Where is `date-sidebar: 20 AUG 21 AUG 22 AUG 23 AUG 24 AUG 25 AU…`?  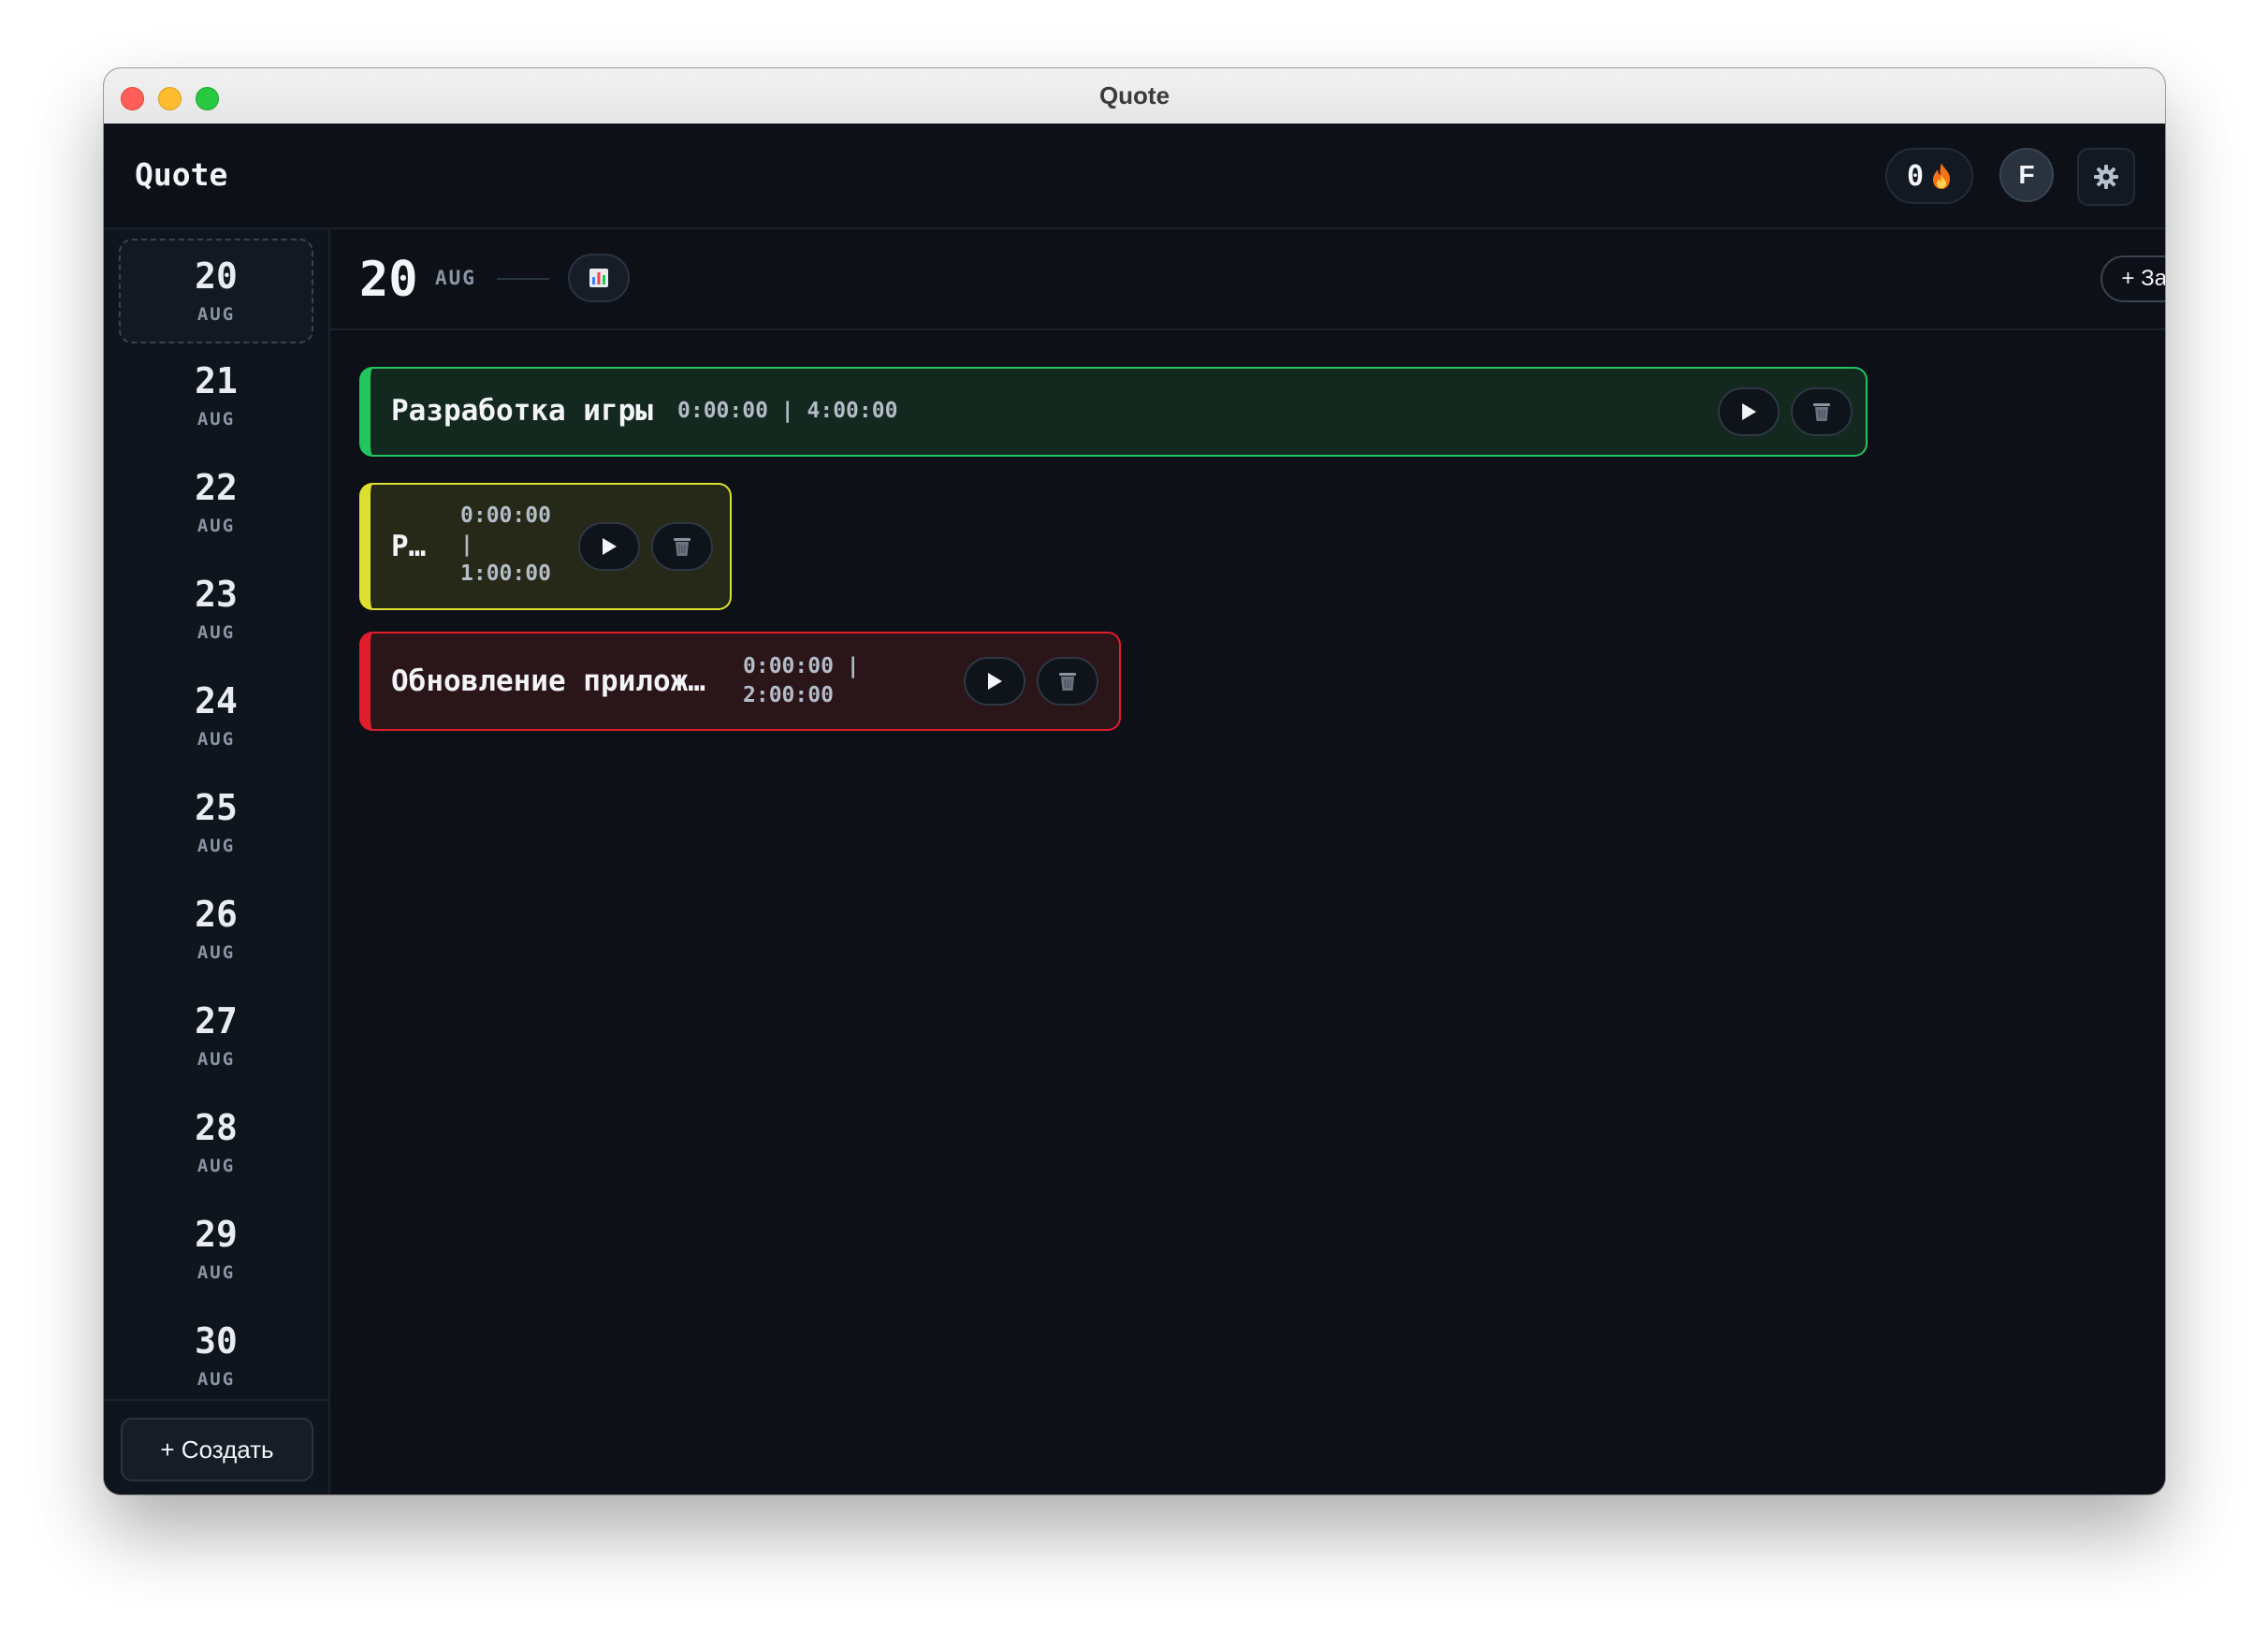 date-sidebar: 20 AUG 21 AUG 22 AUG 23 AUG 24 AUG 25 AU… is located at coordinates (217, 861).